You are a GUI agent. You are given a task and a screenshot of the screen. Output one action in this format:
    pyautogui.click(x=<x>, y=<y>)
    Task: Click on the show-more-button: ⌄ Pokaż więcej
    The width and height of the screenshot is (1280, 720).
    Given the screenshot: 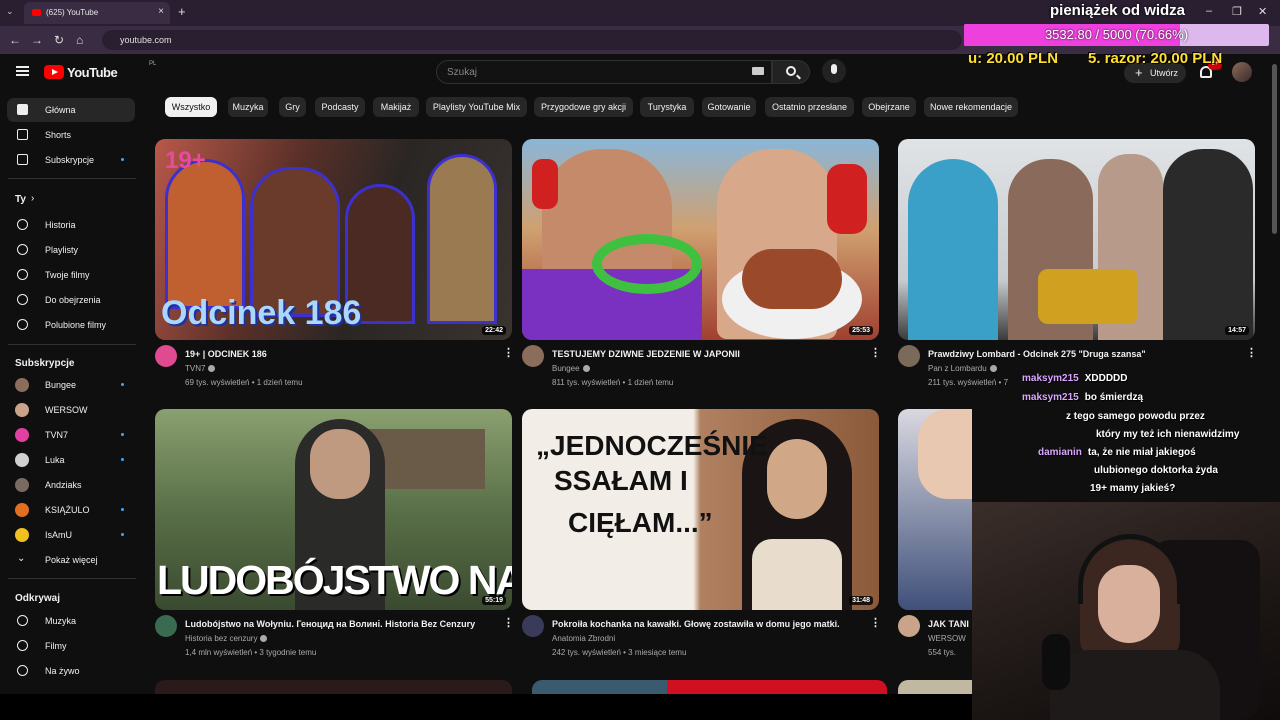 What is the action you would take?
    pyautogui.click(x=71, y=560)
    